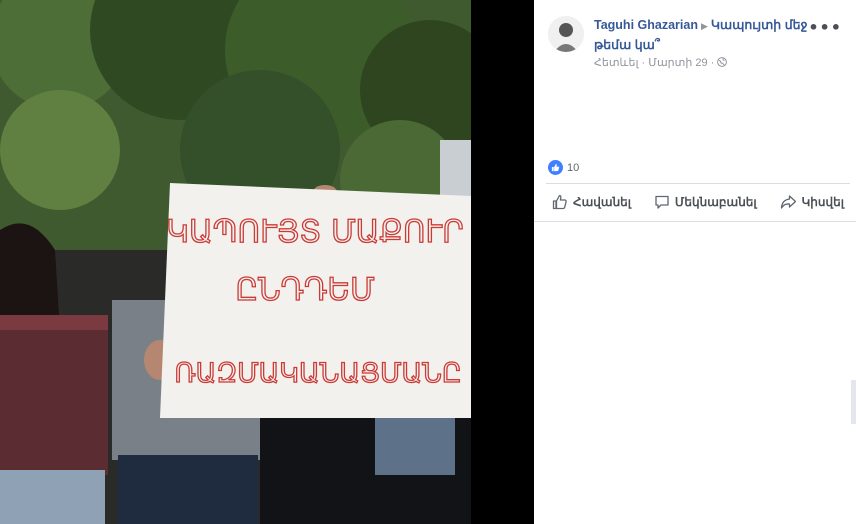  What do you see at coordinates (602, 202) in the screenshot?
I see `like-label: Հավանել` at bounding box center [602, 202].